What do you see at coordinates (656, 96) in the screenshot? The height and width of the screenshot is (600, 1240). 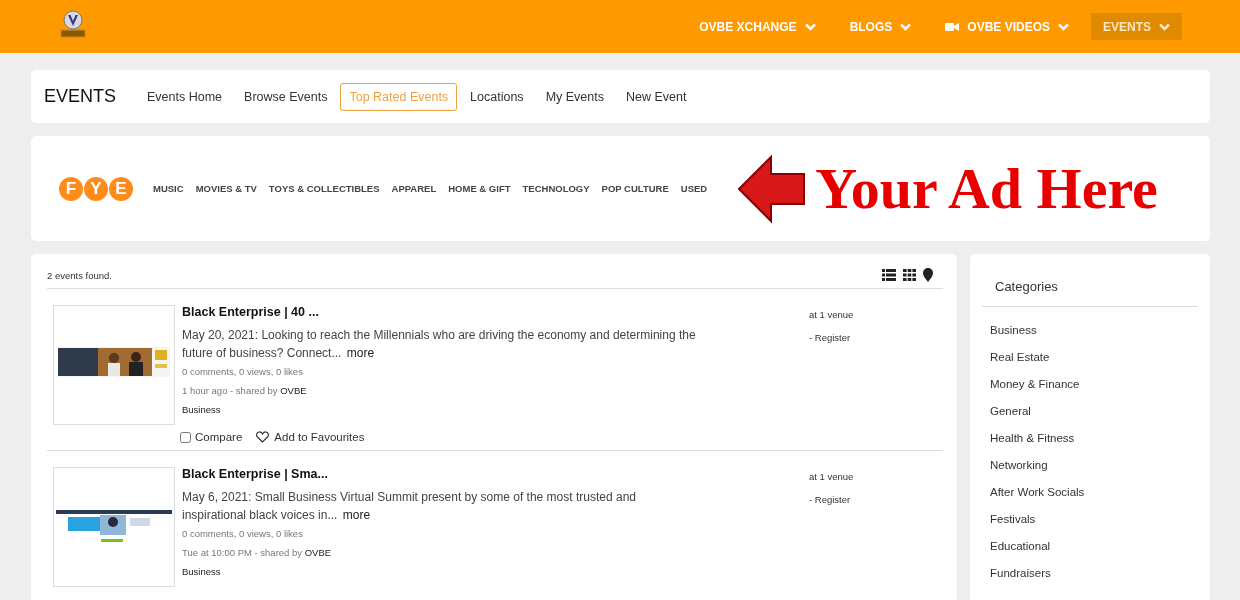 I see `events-tab: New Event` at bounding box center [656, 96].